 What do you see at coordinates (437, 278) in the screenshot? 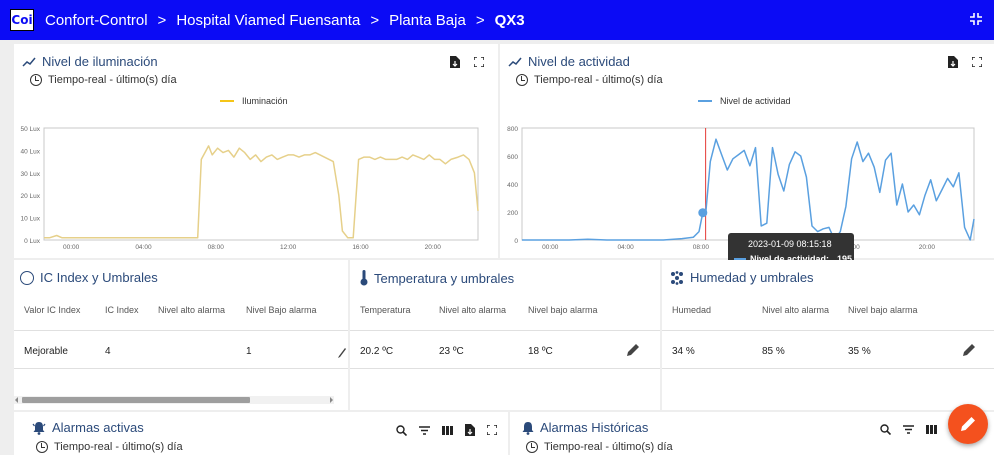
I see `temperature-title: Temperatura y umbrales` at bounding box center [437, 278].